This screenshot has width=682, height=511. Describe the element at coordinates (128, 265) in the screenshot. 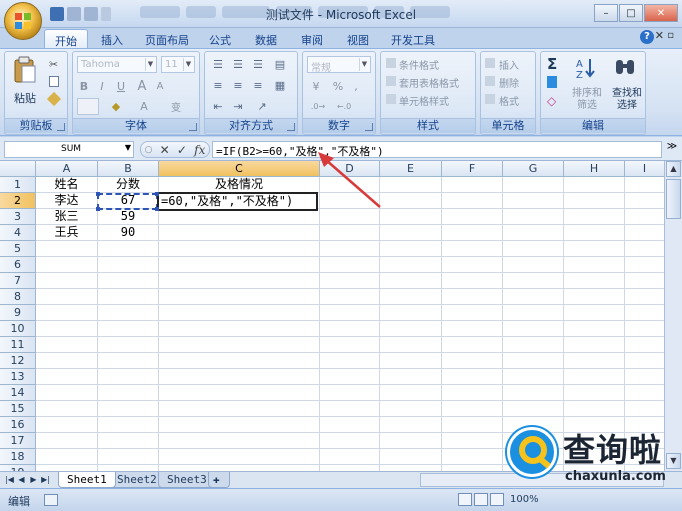

I see `cell-b6` at that location.